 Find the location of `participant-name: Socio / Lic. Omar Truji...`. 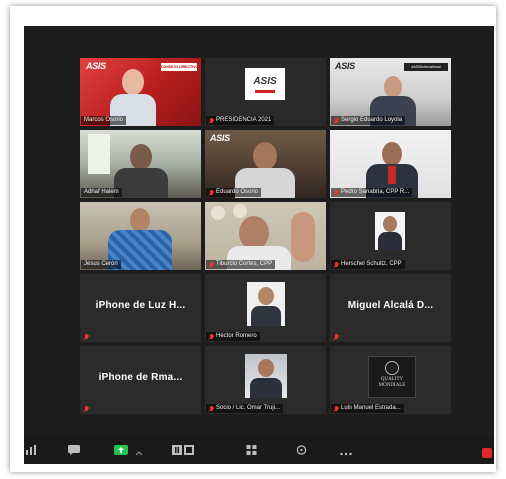

participant-name: Socio / Lic. Omar Truji... is located at coordinates (245, 408).